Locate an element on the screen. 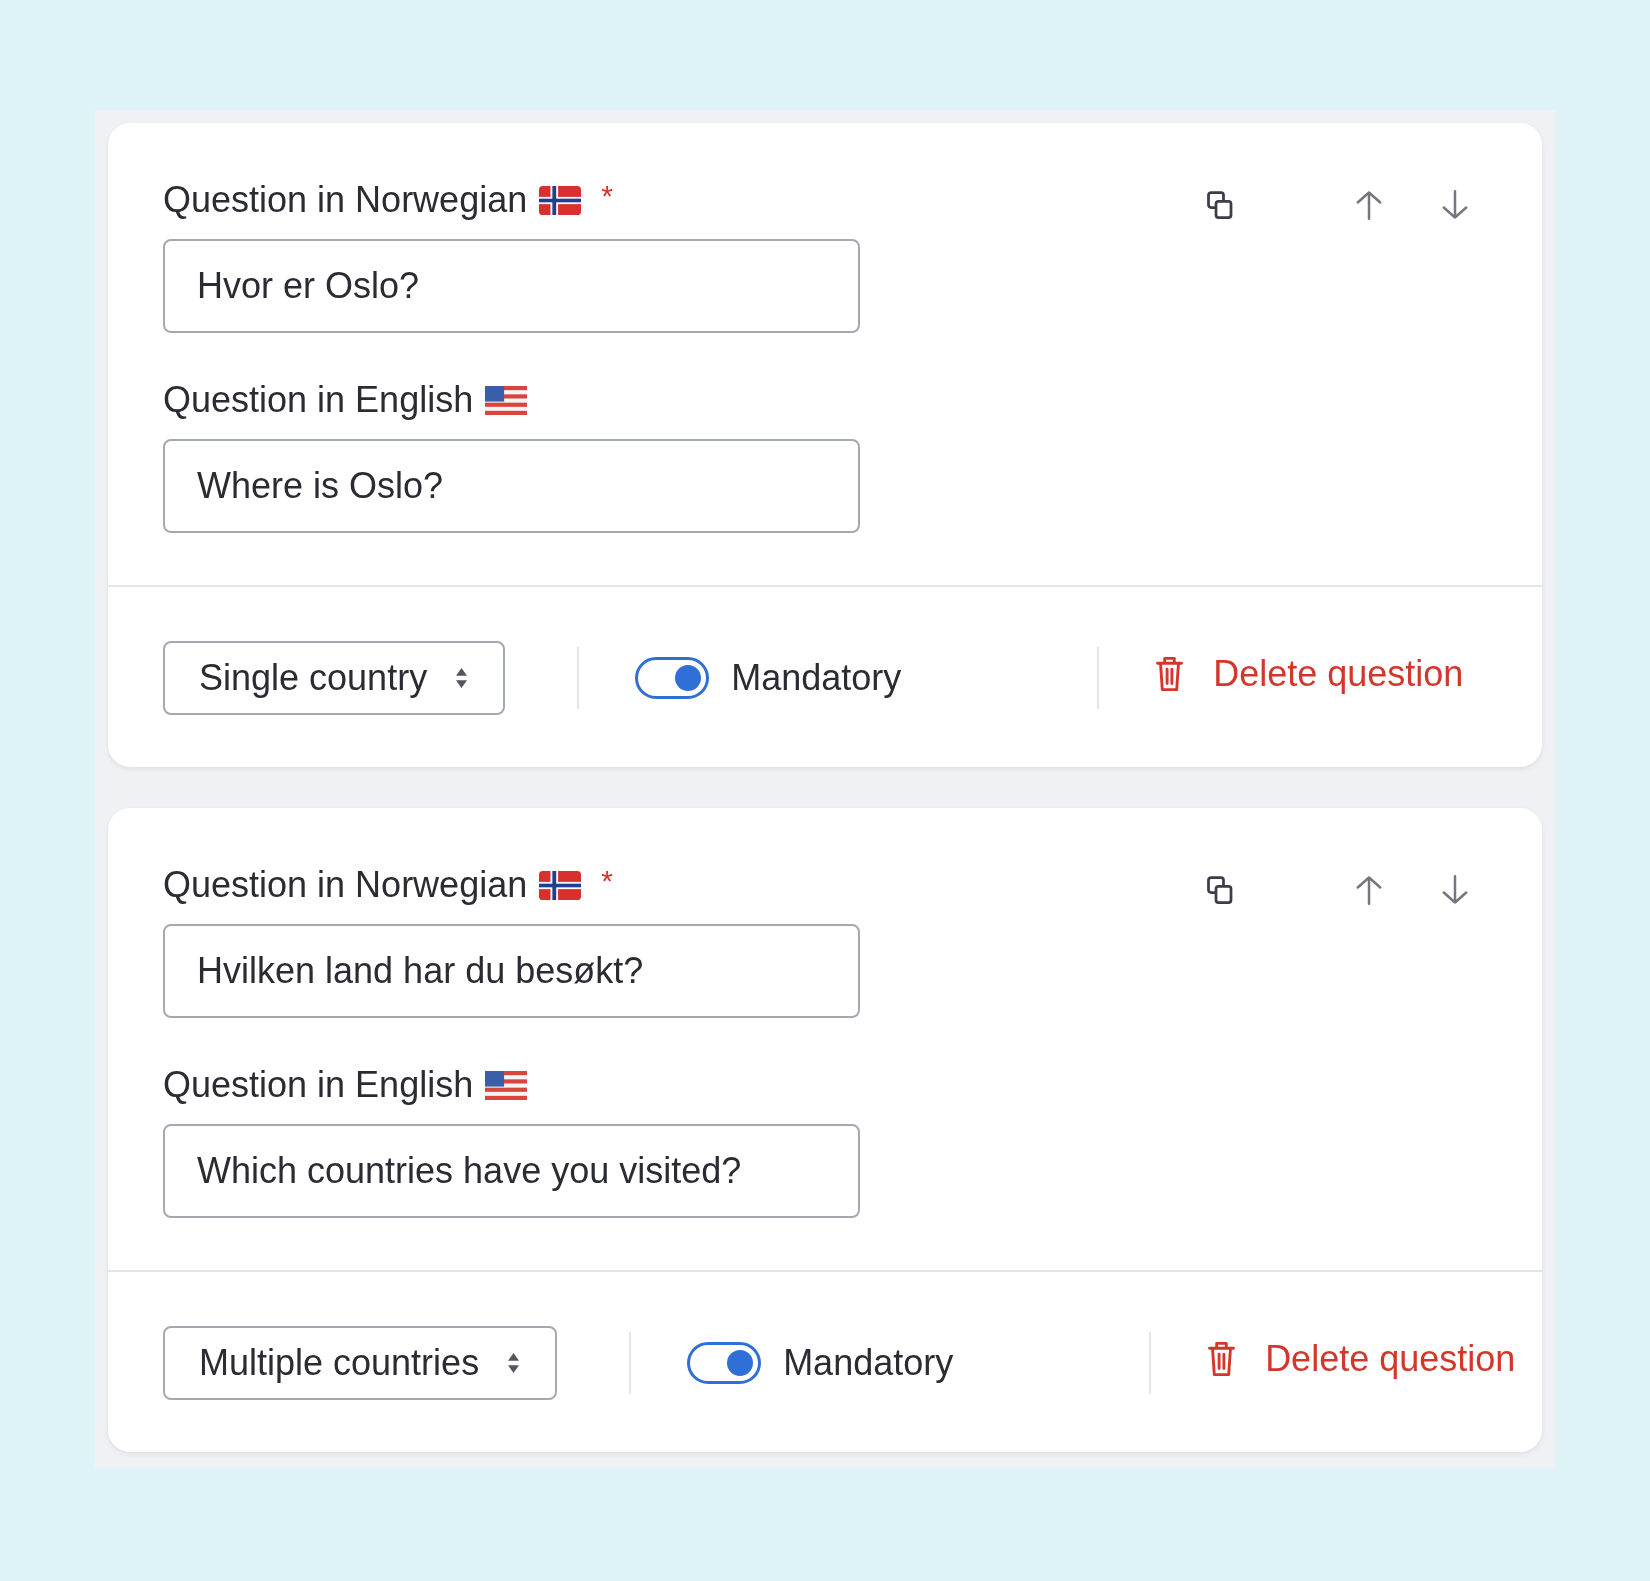 This screenshot has height=1581, width=1650. text-input: Where is Oslo? is located at coordinates (511, 486).